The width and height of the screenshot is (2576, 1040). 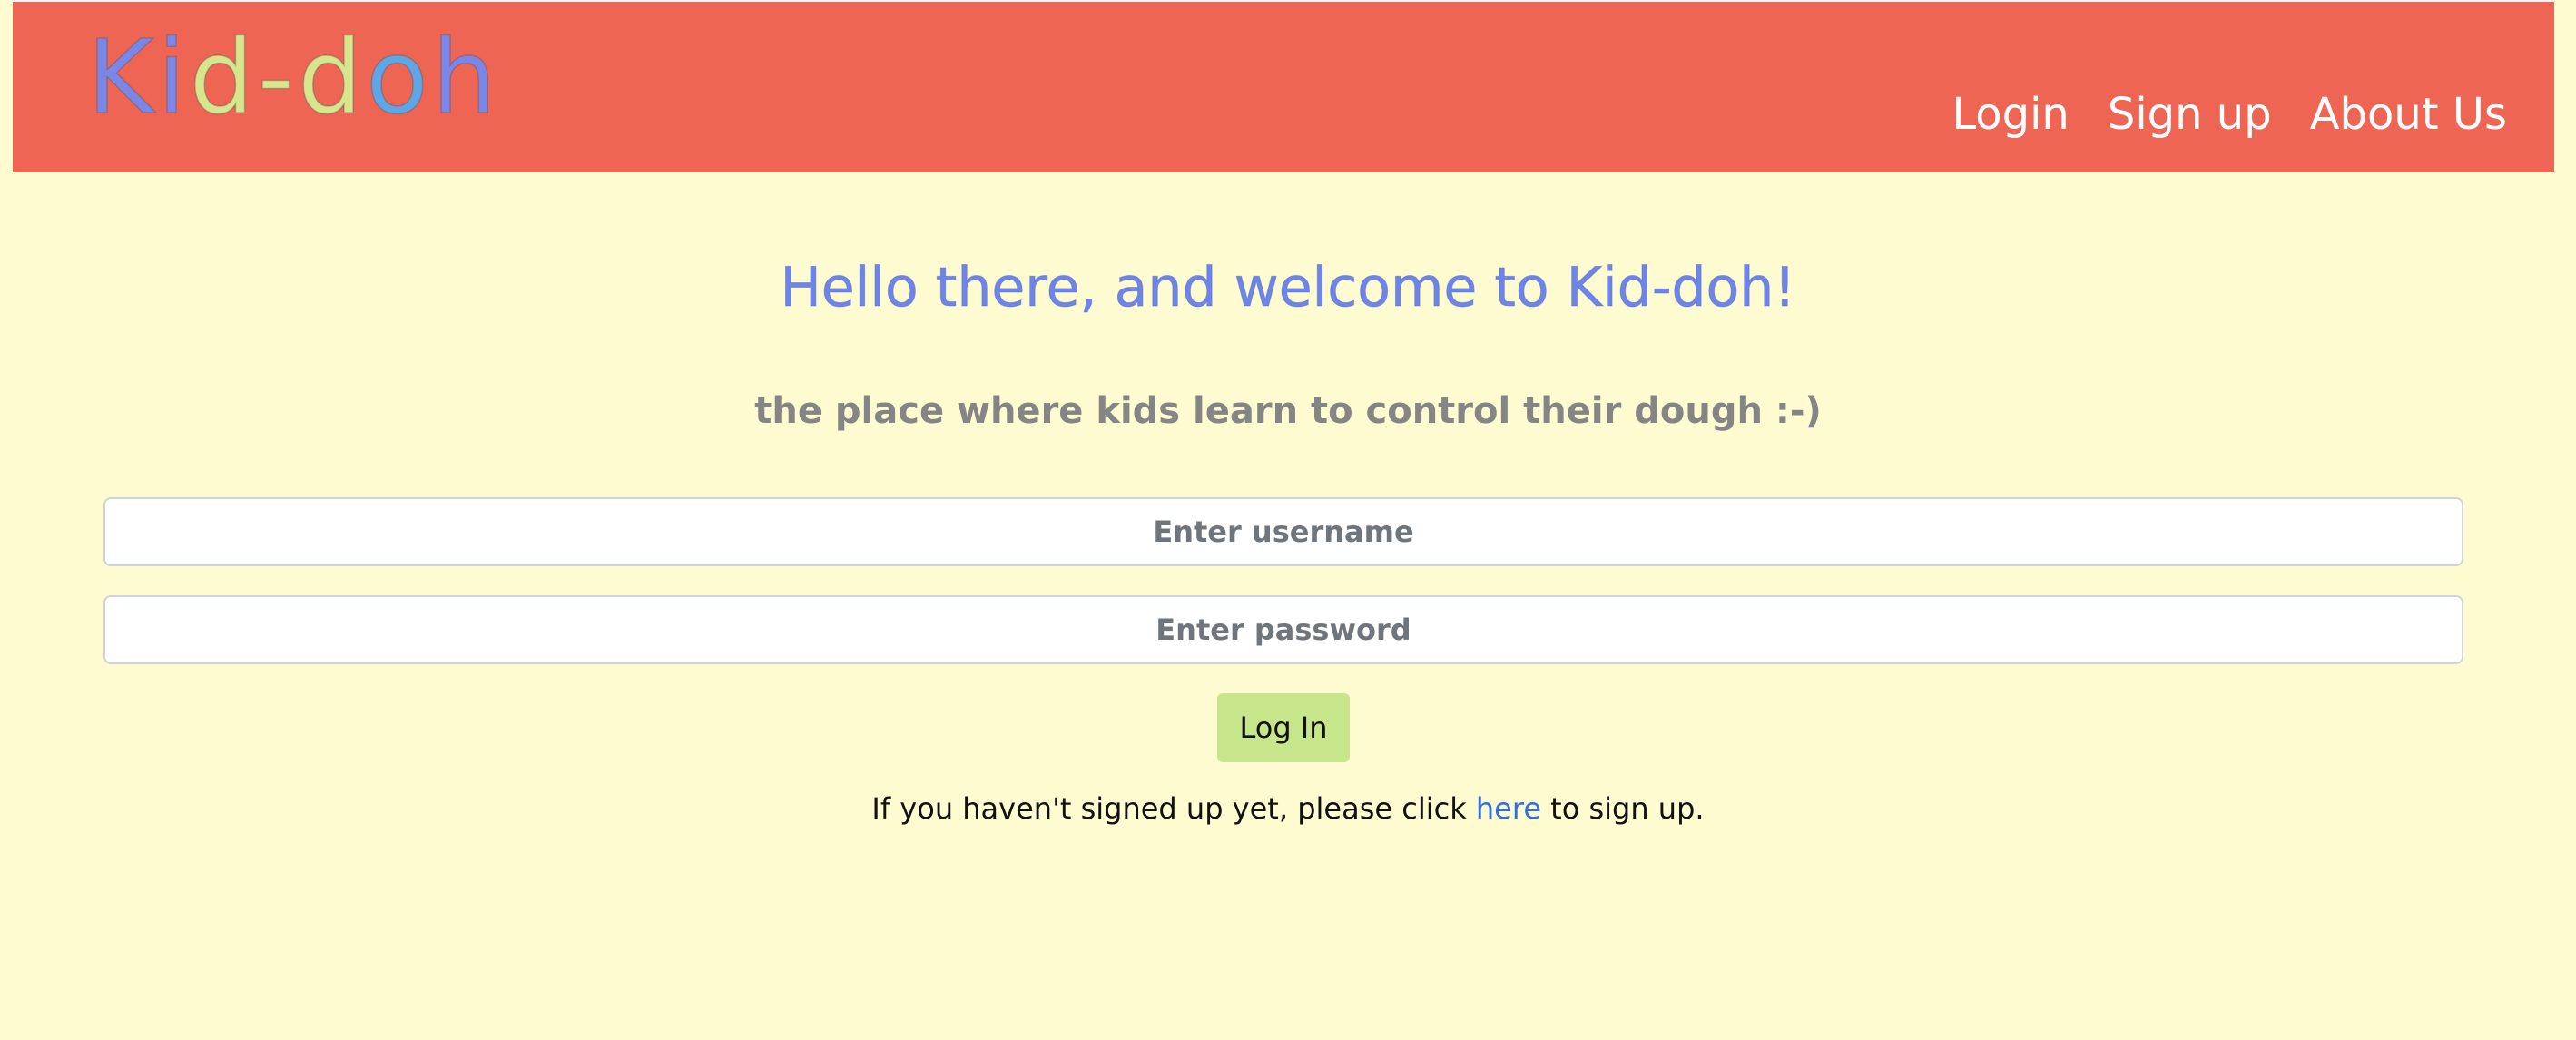 I want to click on password-input, so click(x=1283, y=629).